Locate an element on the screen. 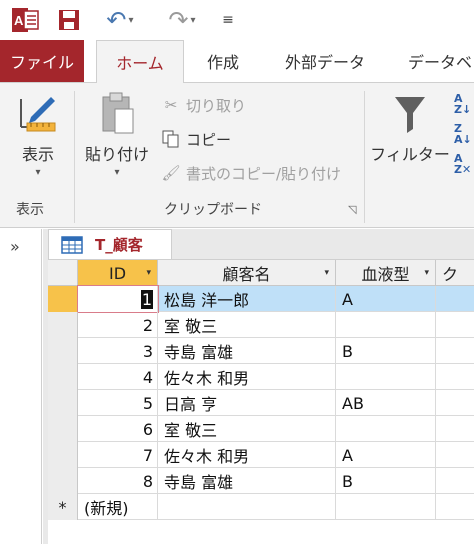  cell-customer-name: 日高 亨 is located at coordinates (247, 403).